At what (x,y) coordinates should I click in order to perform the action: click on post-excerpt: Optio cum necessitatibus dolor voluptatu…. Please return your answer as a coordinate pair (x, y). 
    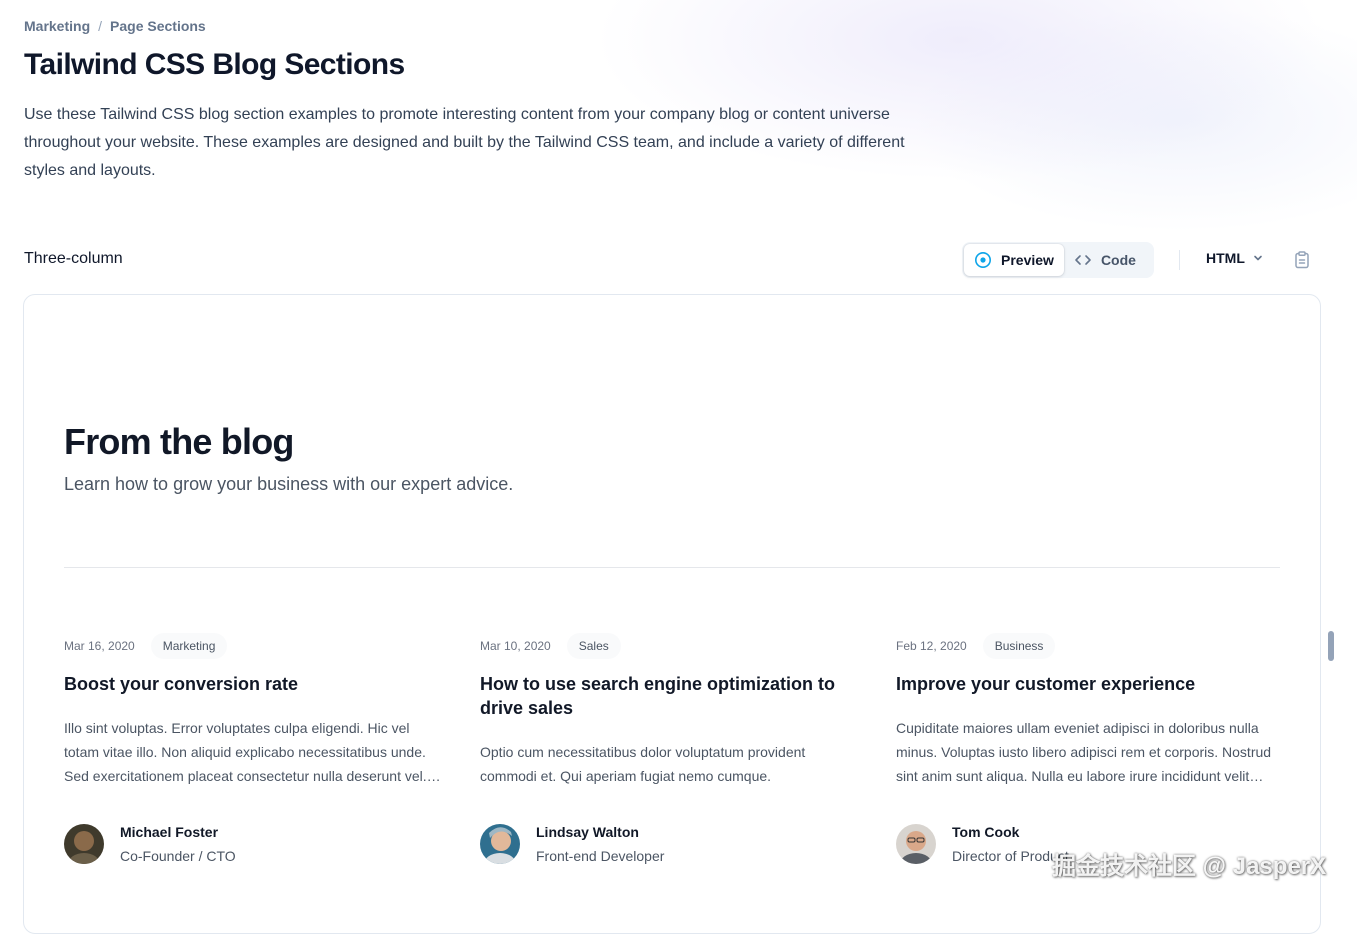
    Looking at the image, I should click on (643, 764).